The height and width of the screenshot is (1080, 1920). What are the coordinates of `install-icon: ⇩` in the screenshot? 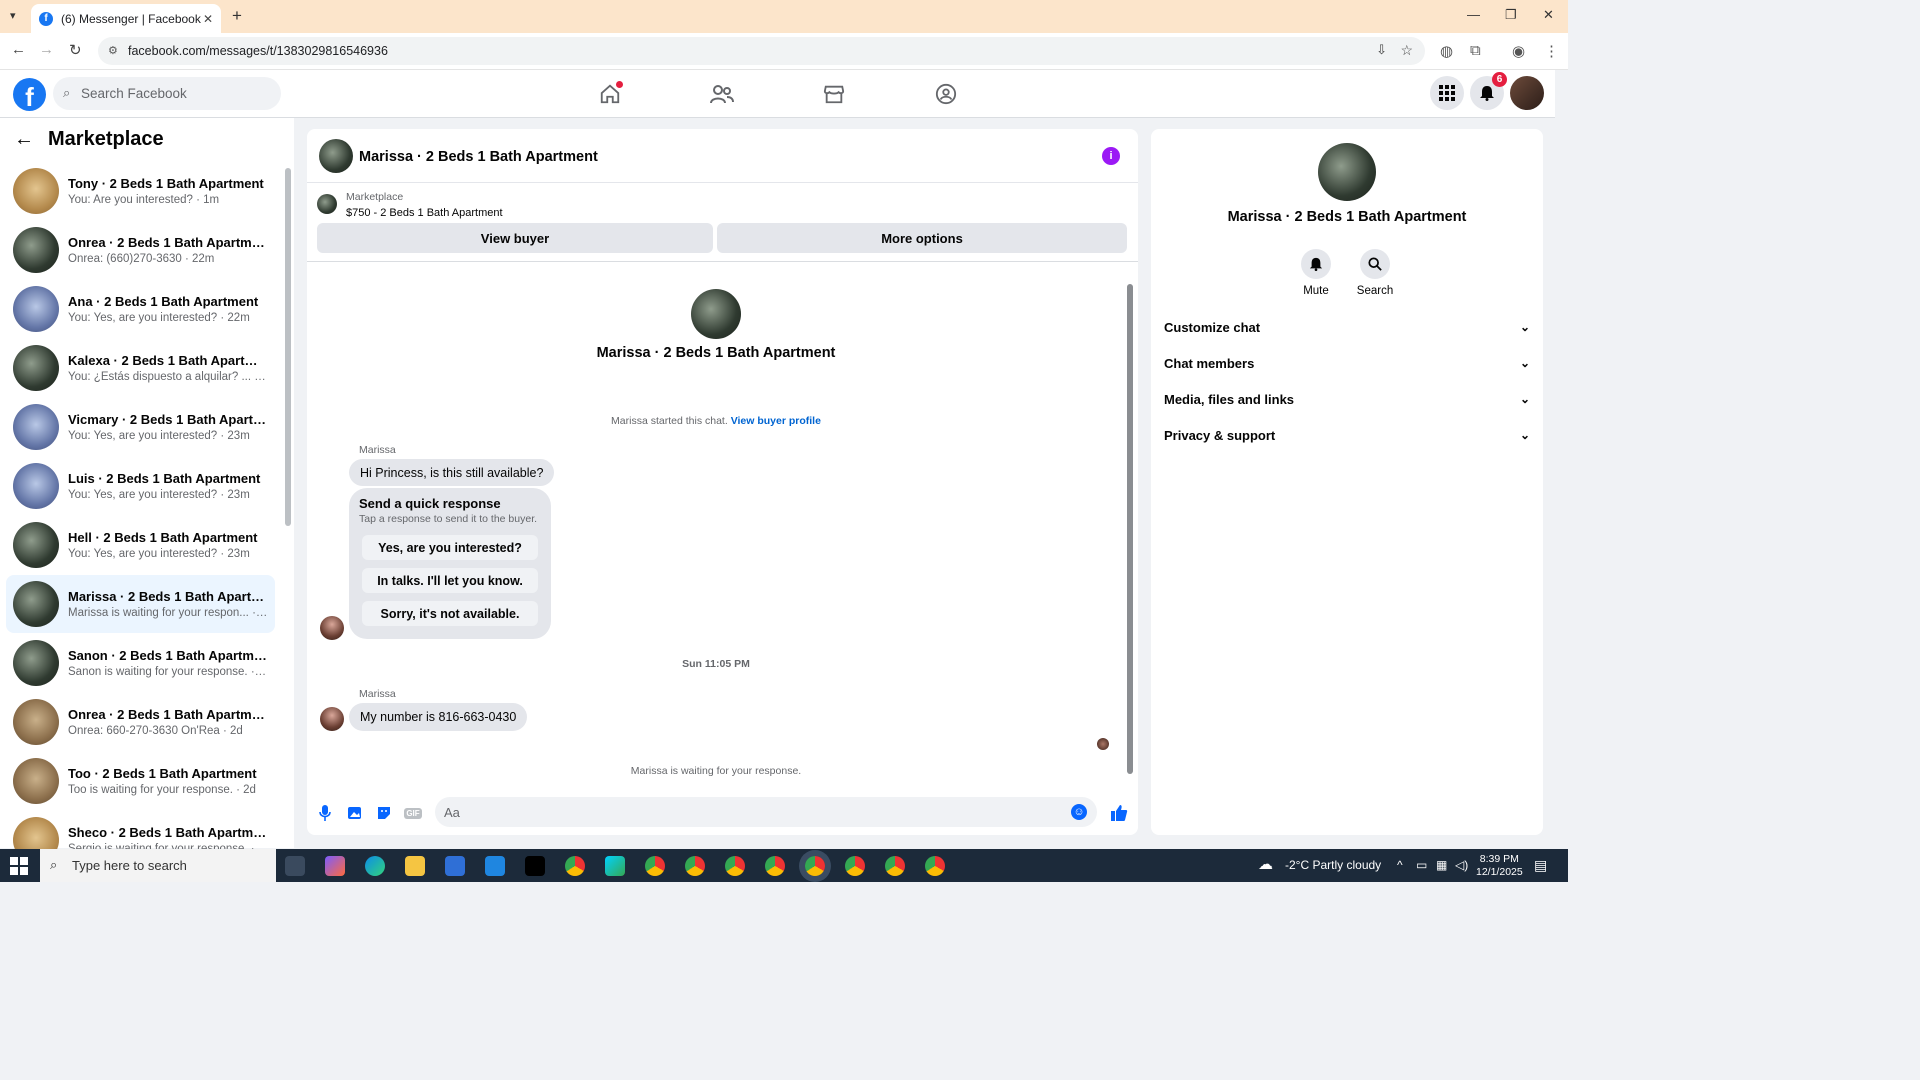 It's located at (1381, 50).